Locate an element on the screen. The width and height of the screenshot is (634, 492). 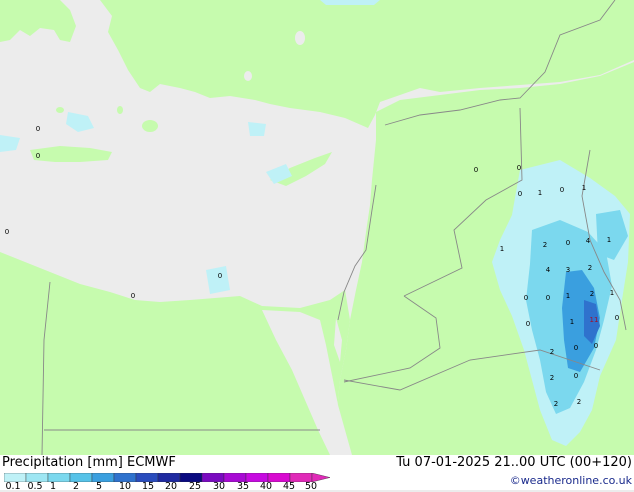
island-rhodes is located at coordinates (150, 126).